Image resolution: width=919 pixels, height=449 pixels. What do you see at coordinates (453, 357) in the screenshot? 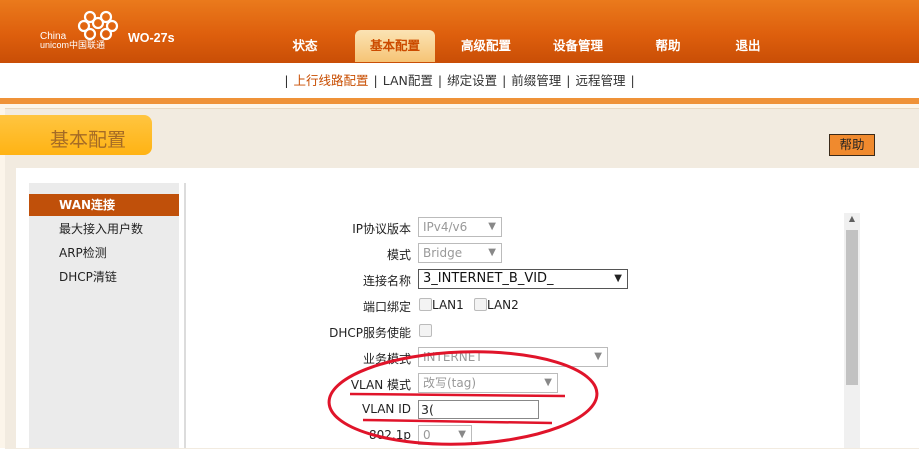
I see `service-mode-value: INTERNET` at bounding box center [453, 357].